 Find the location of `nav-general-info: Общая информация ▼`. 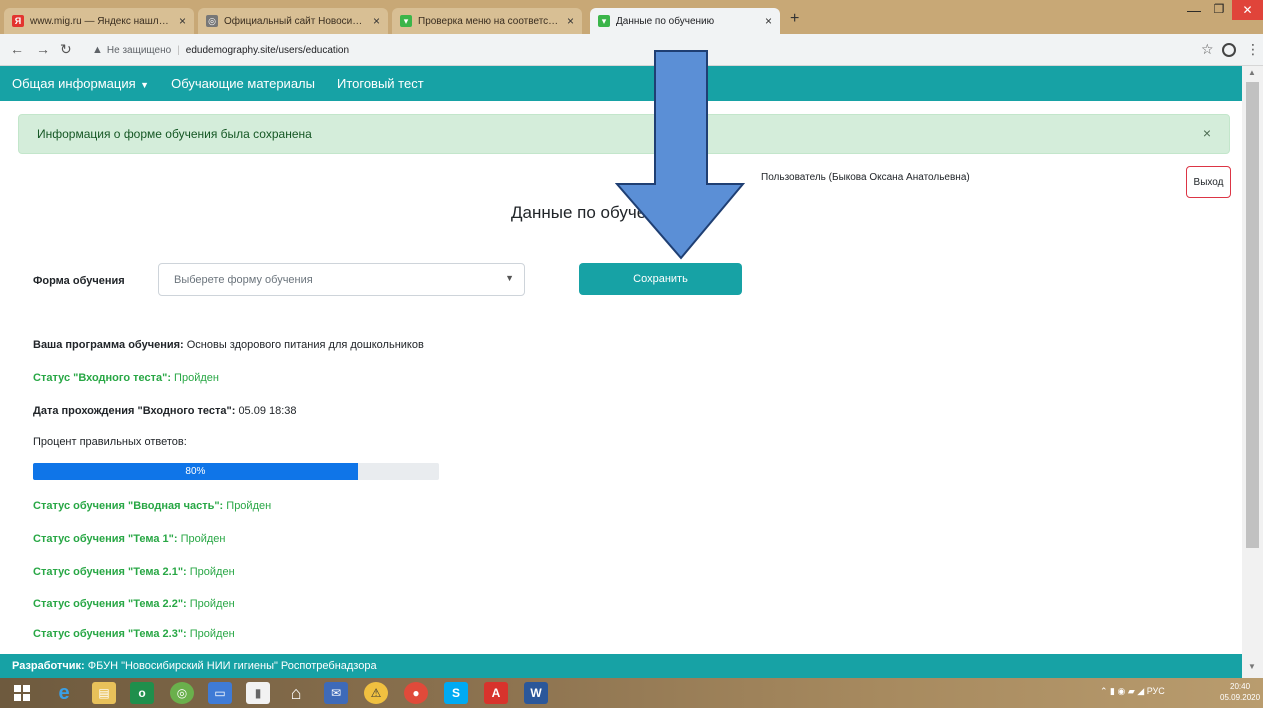

nav-general-info: Общая информация ▼ is located at coordinates (80, 83).